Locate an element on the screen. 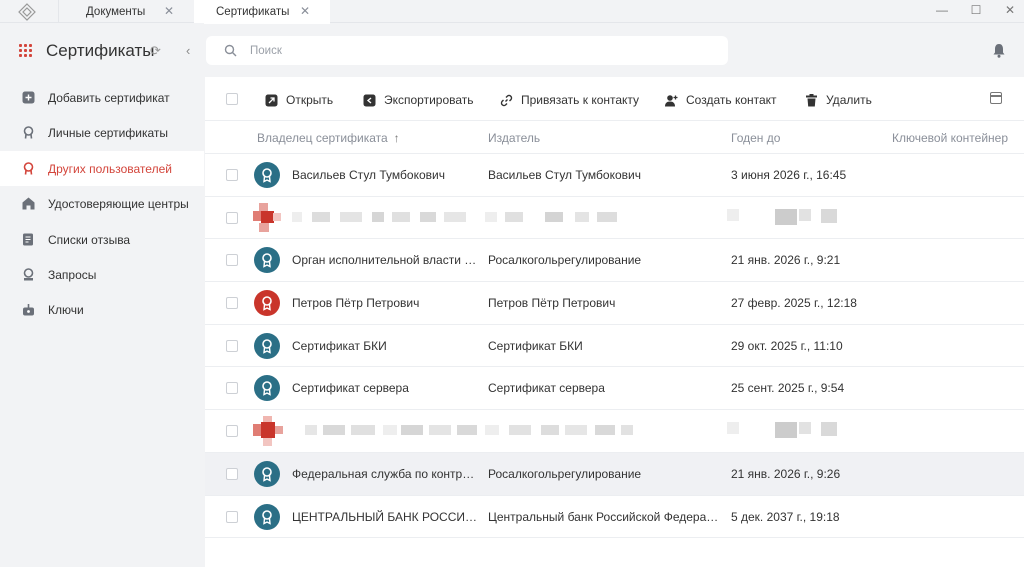 This screenshot has height=567, width=1024. key-icon is located at coordinates (28, 310).